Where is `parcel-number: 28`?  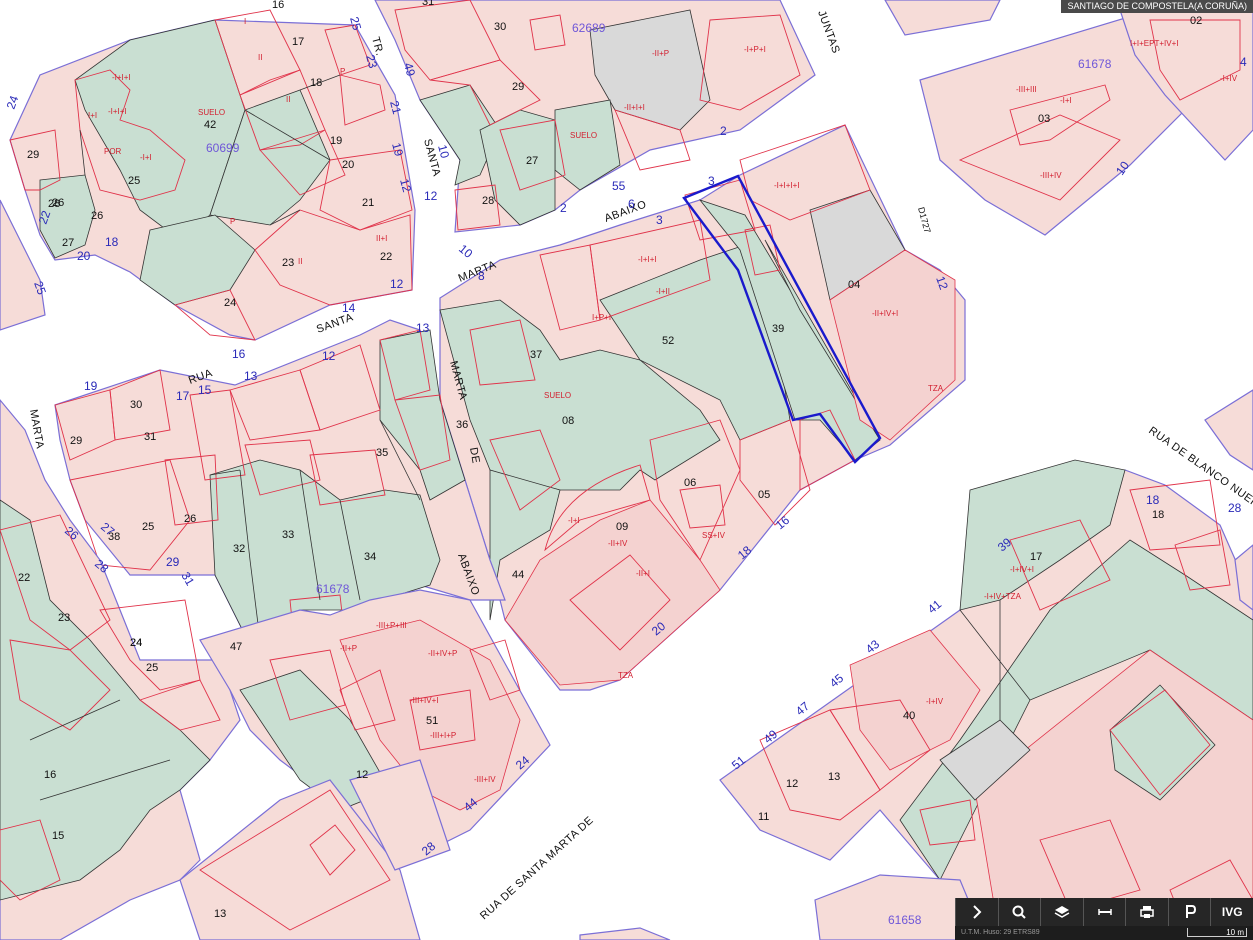 parcel-number: 28 is located at coordinates (54, 204).